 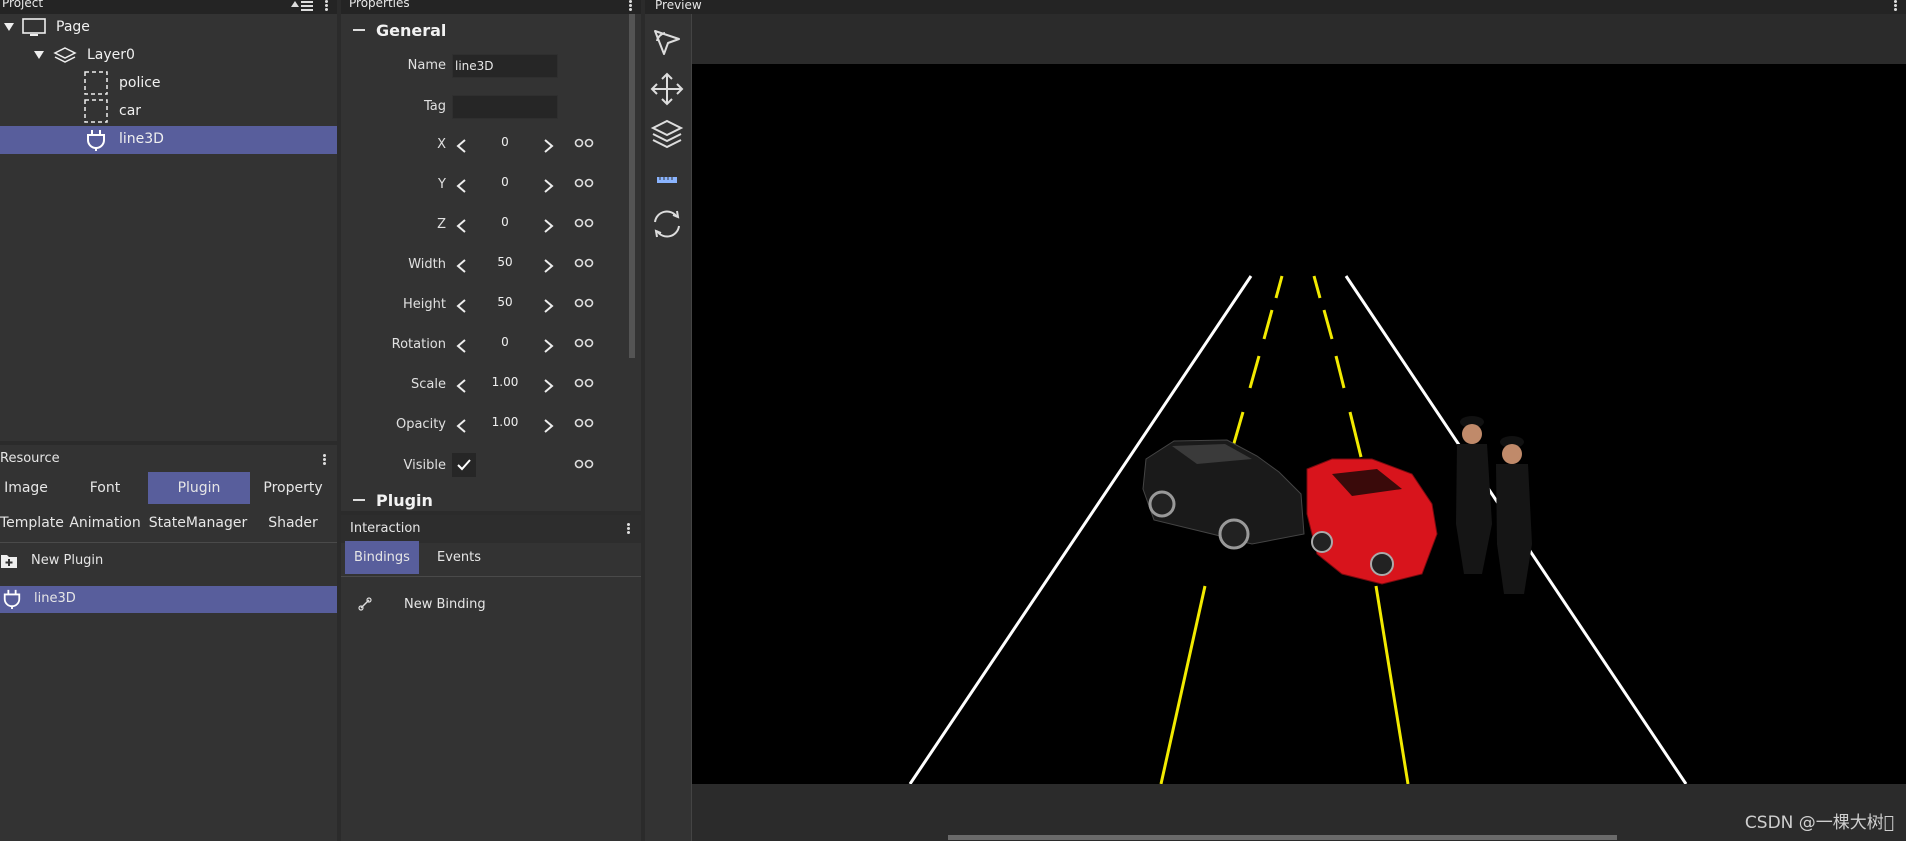 I want to click on new-binding-button: New Binding, so click(x=491, y=605).